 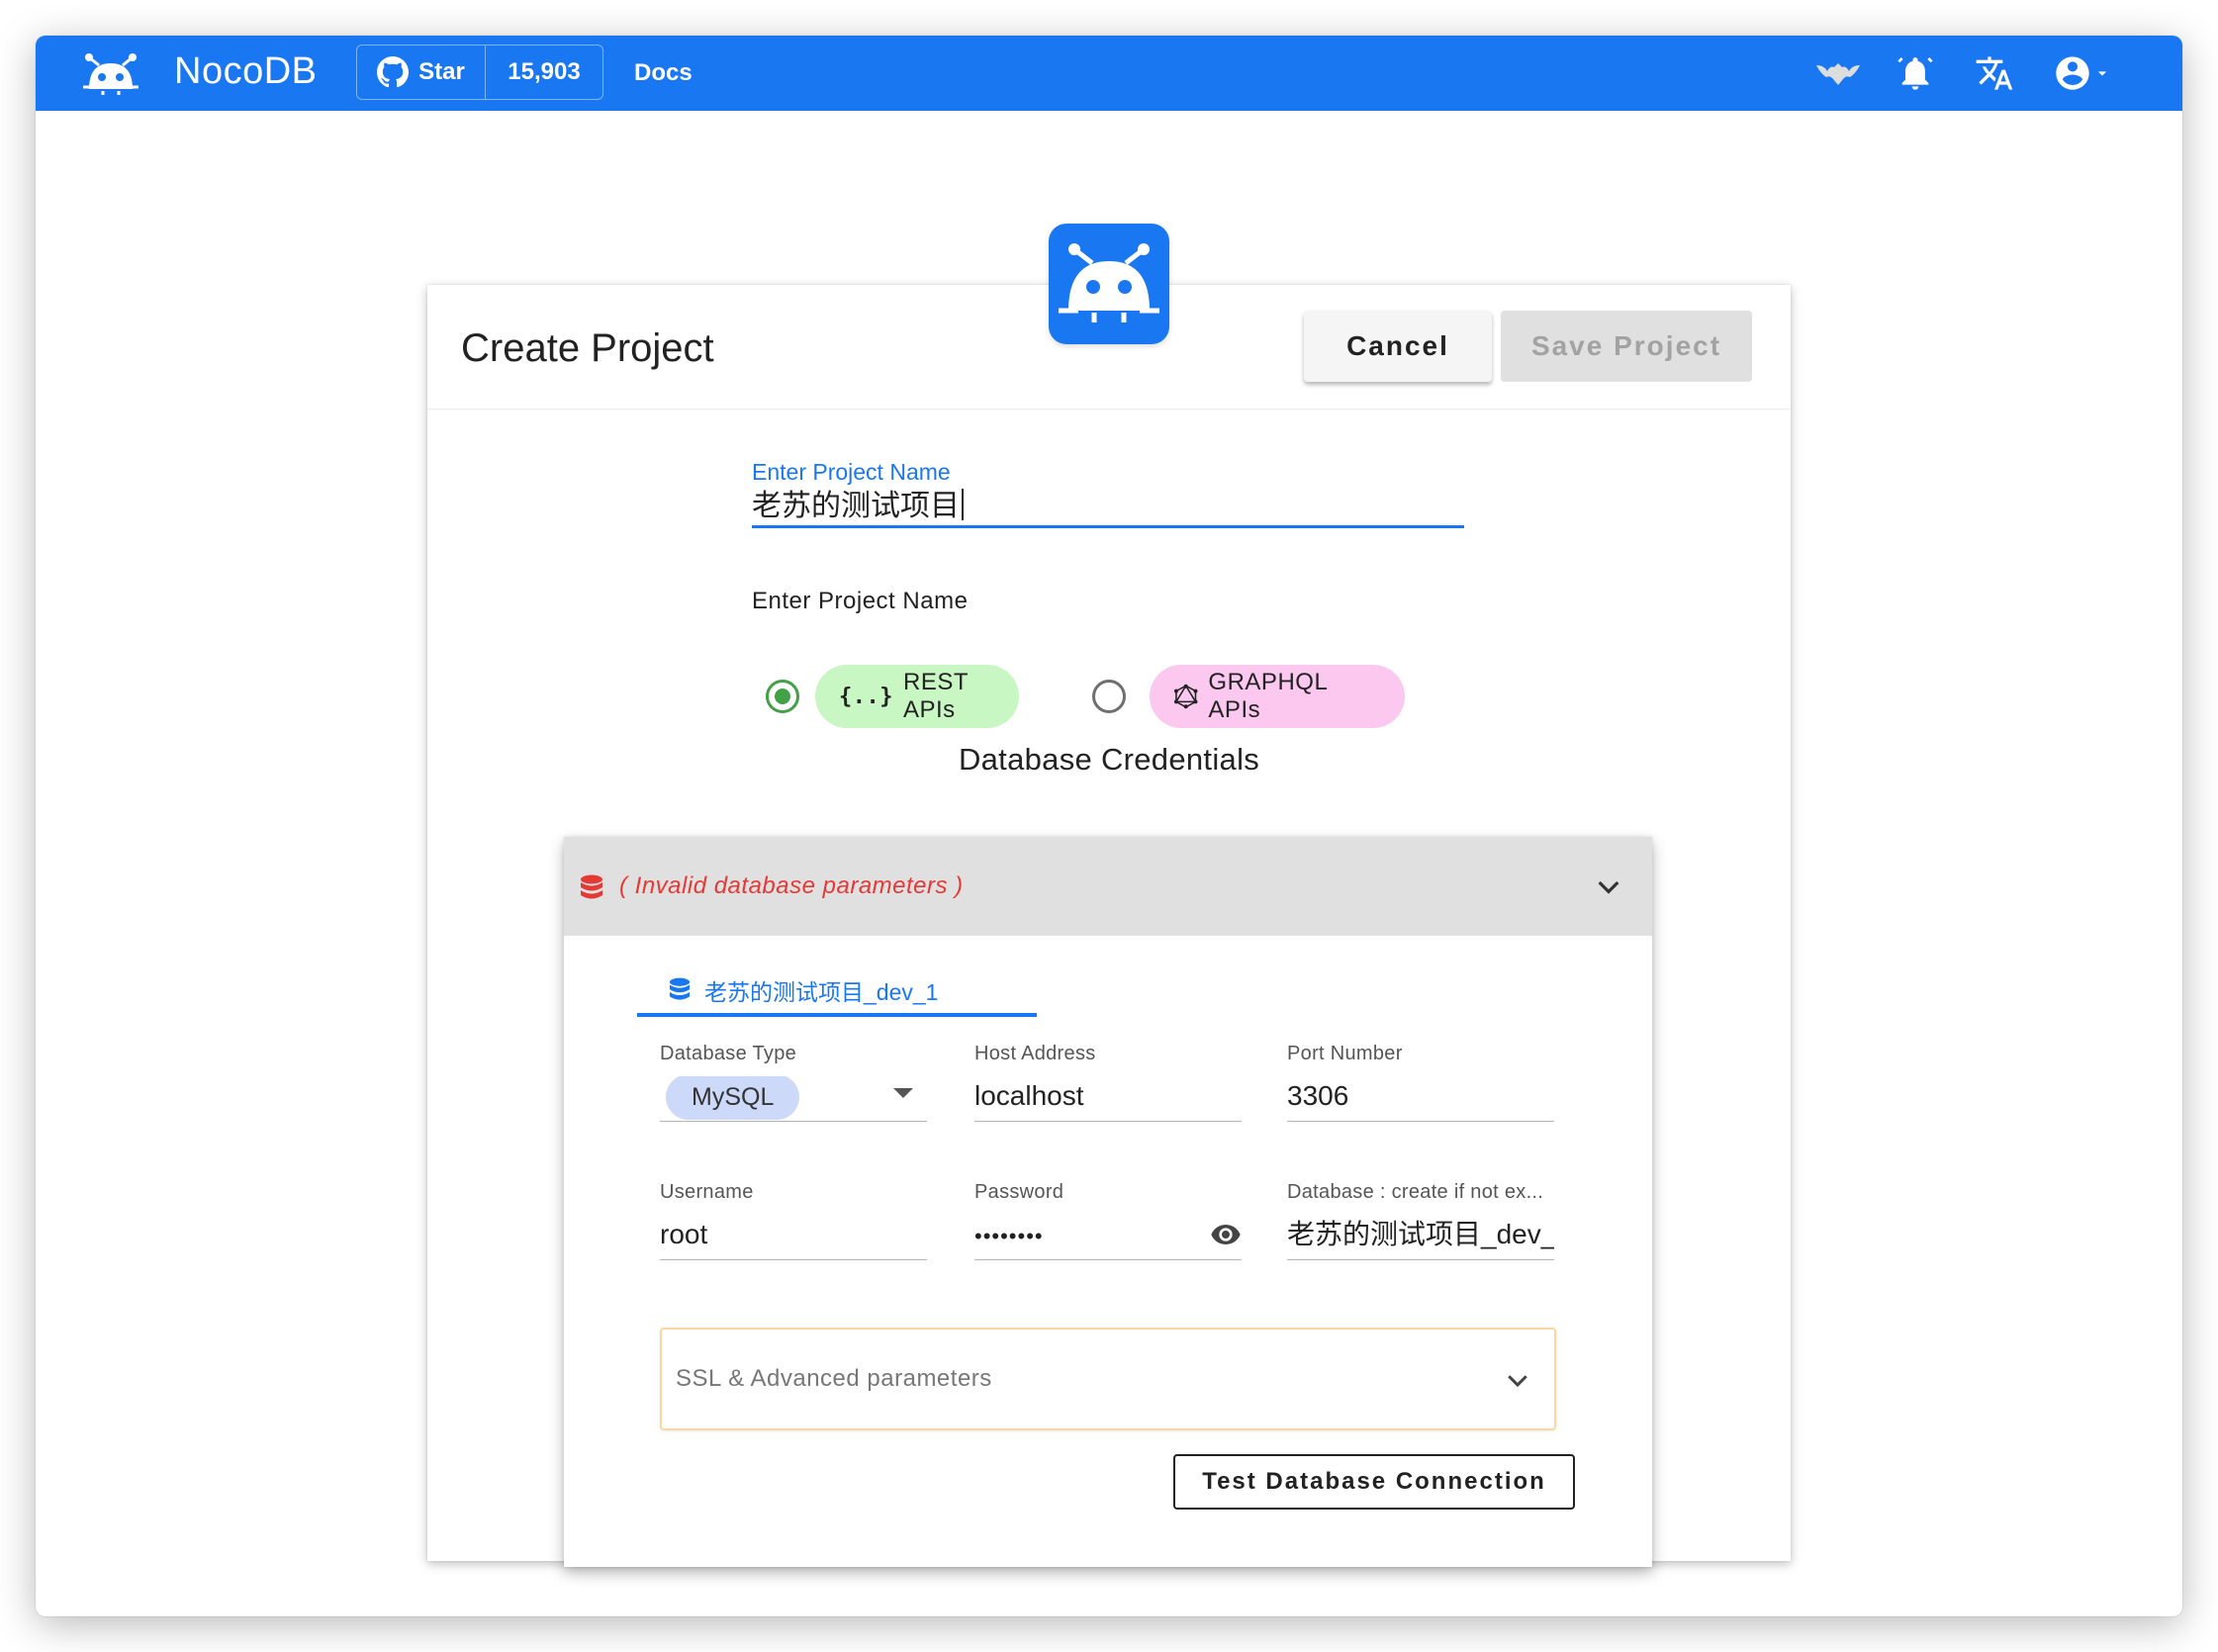 What do you see at coordinates (834, 1379) in the screenshot?
I see `ssl-advanced-label: SSL & Advanced parameters` at bounding box center [834, 1379].